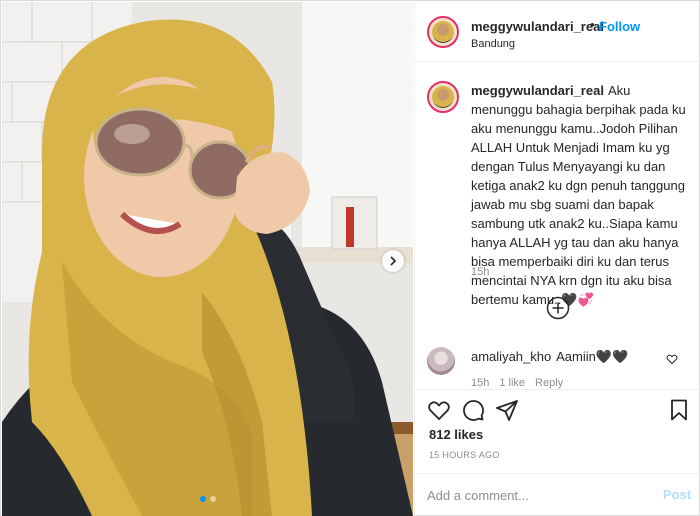 This screenshot has width=700, height=516. What do you see at coordinates (537, 495) in the screenshot?
I see `comment-input` at bounding box center [537, 495].